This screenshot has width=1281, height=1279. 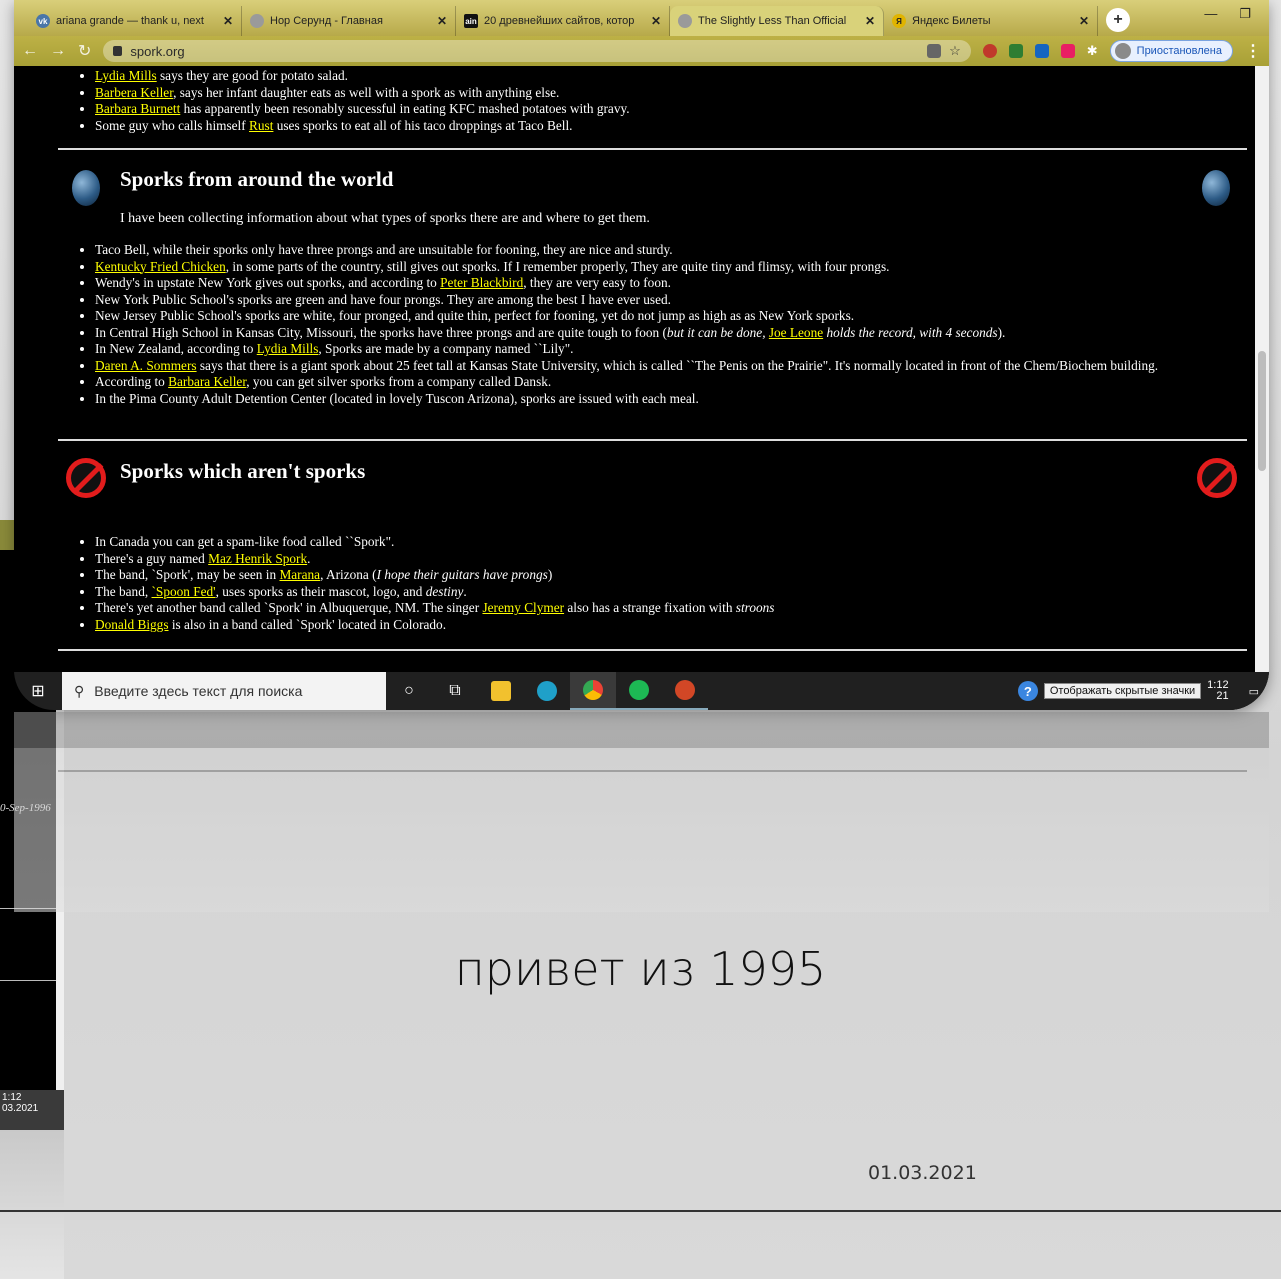 What do you see at coordinates (523, 607) in the screenshot?
I see `person-link: Jeremy Clymer` at bounding box center [523, 607].